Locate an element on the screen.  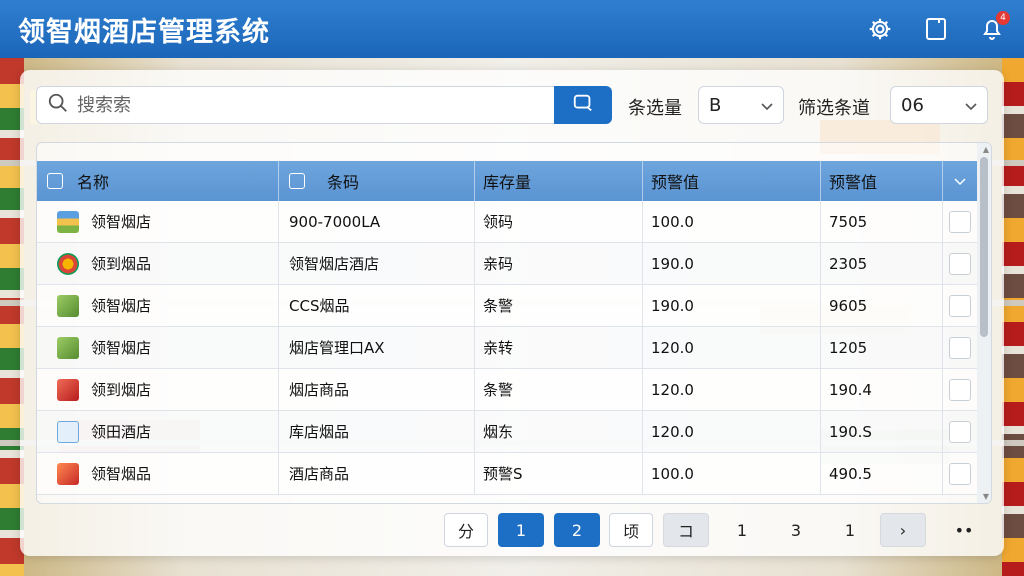
cell-name: 领智烟品 is located at coordinates (158, 473).